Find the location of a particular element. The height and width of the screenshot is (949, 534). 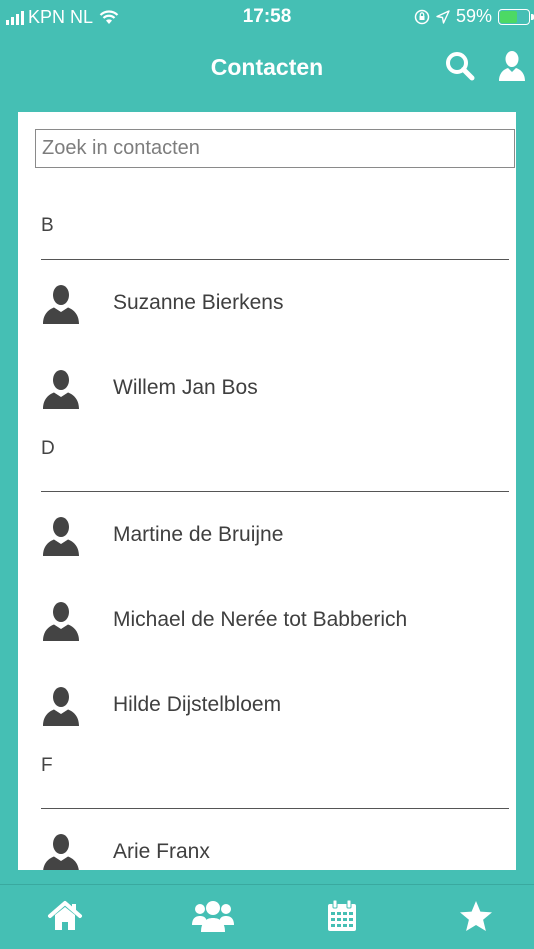

search-button is located at coordinates (460, 66).